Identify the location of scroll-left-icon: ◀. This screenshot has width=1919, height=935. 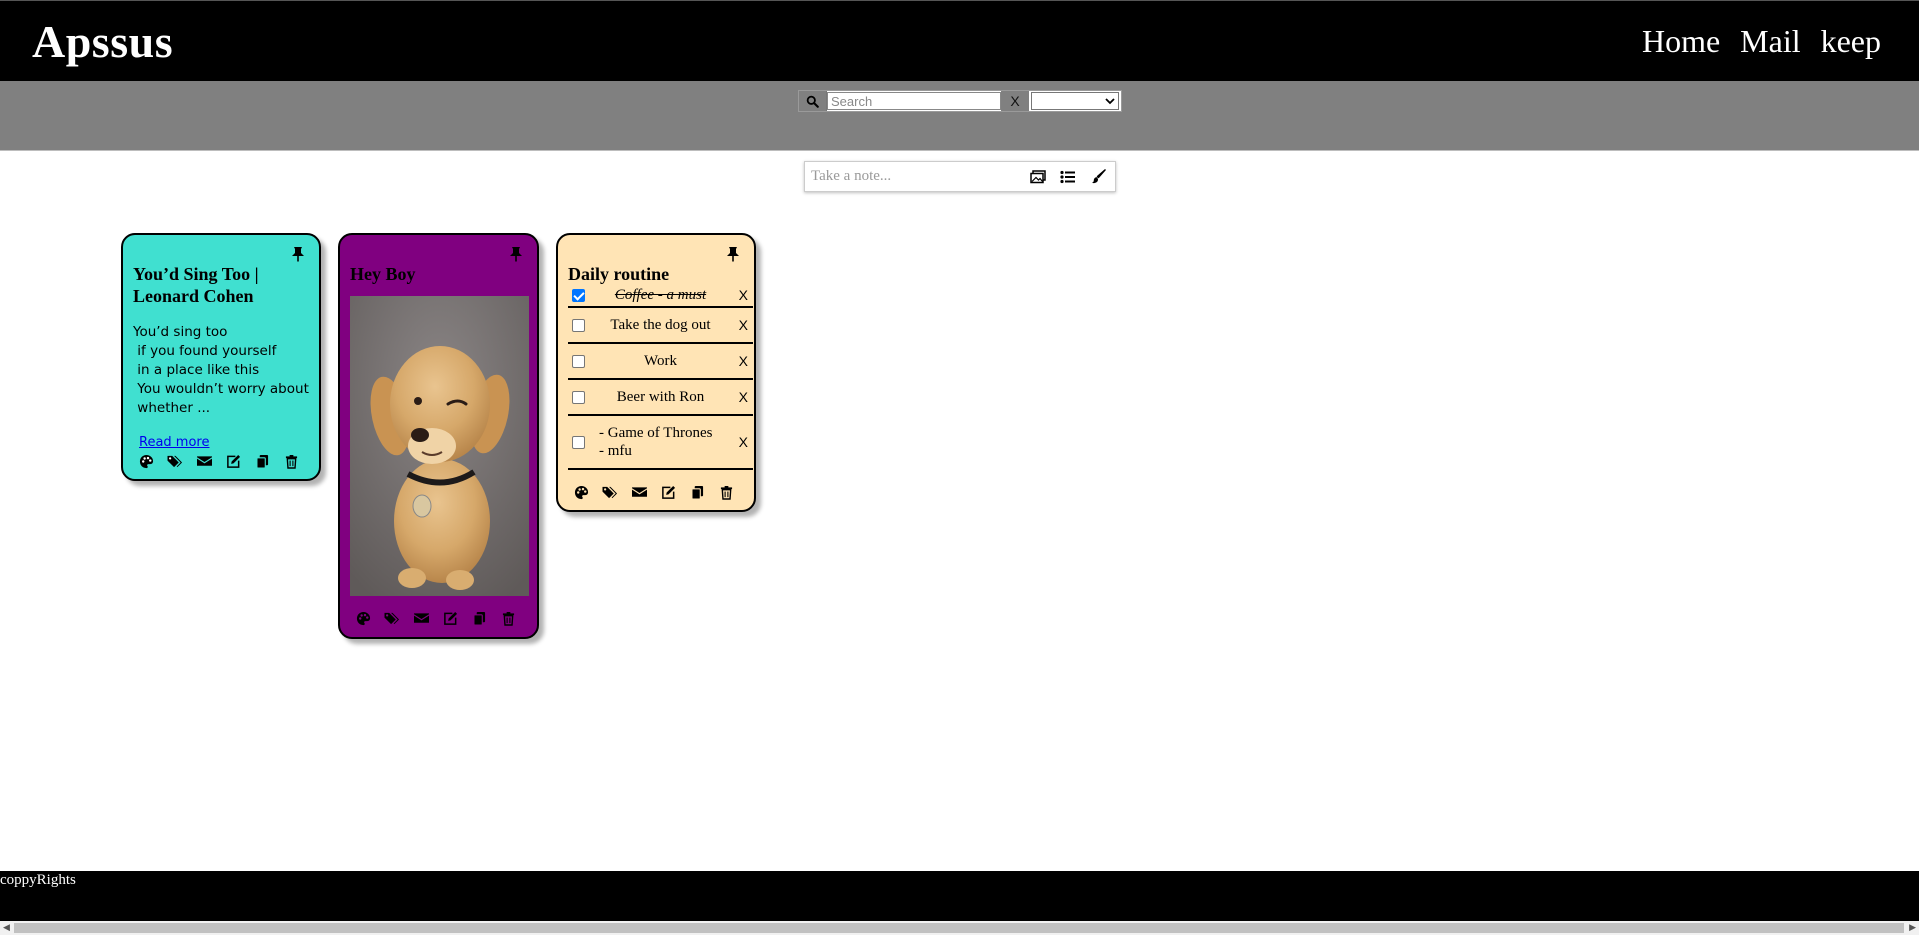
(6, 928).